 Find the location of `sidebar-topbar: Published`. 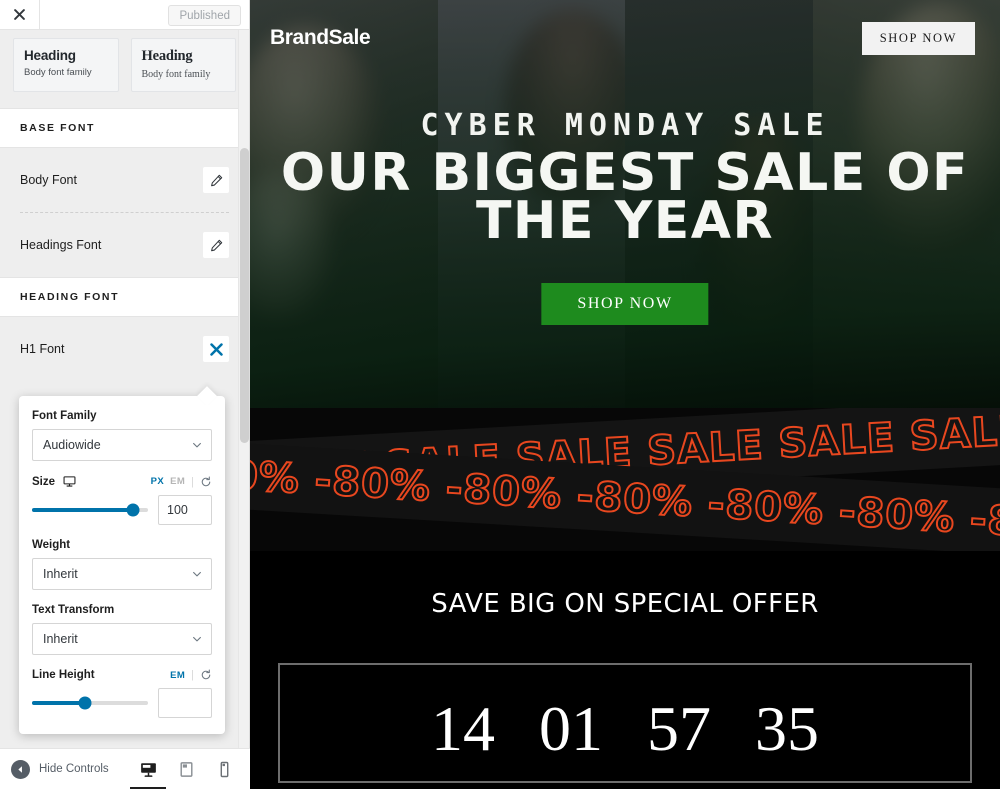

sidebar-topbar: Published is located at coordinates (124, 15).